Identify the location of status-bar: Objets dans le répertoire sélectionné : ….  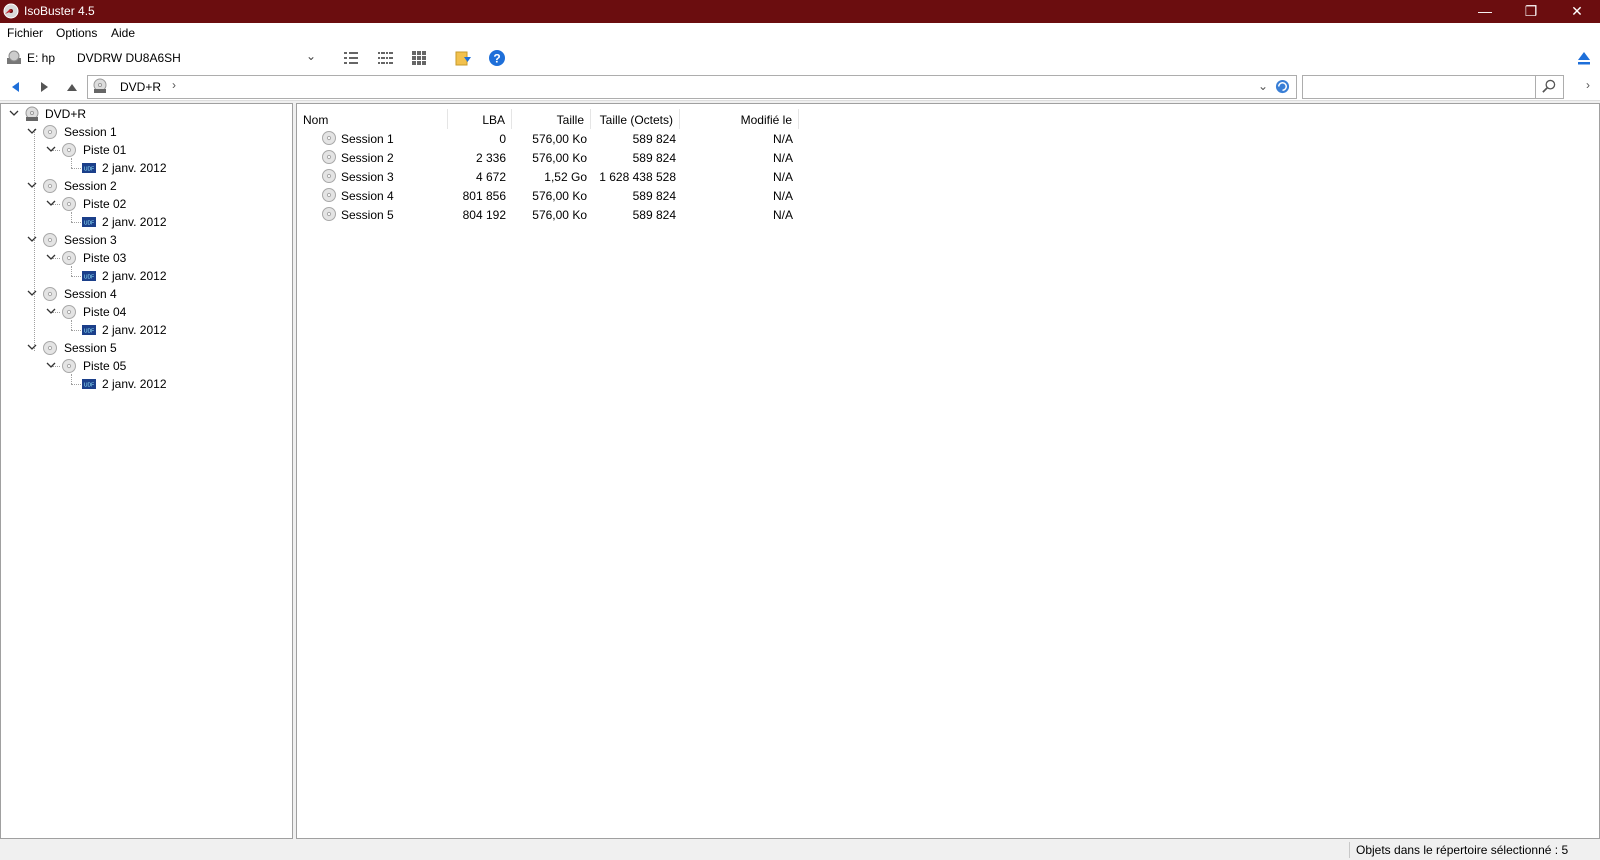
(800, 850).